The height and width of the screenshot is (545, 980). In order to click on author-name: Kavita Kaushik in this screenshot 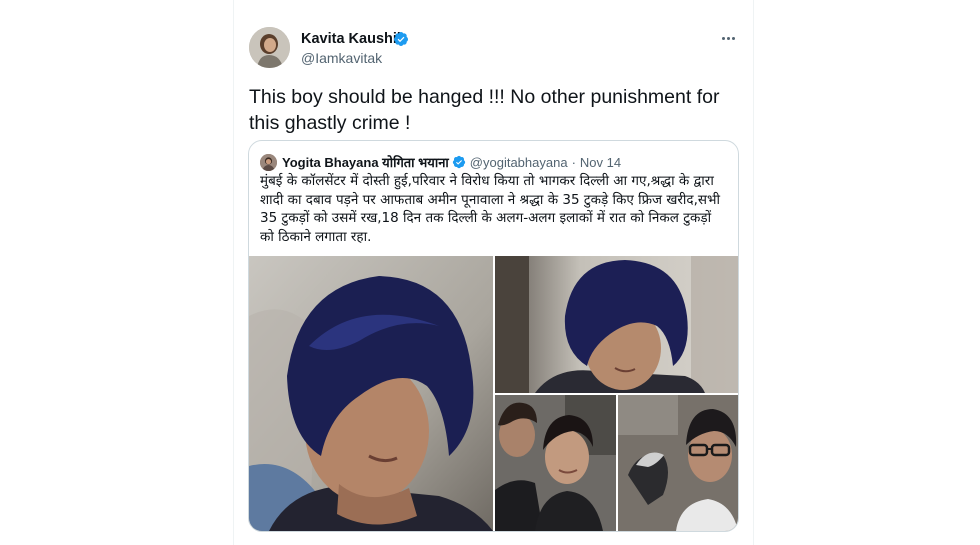, I will do `click(353, 39)`.